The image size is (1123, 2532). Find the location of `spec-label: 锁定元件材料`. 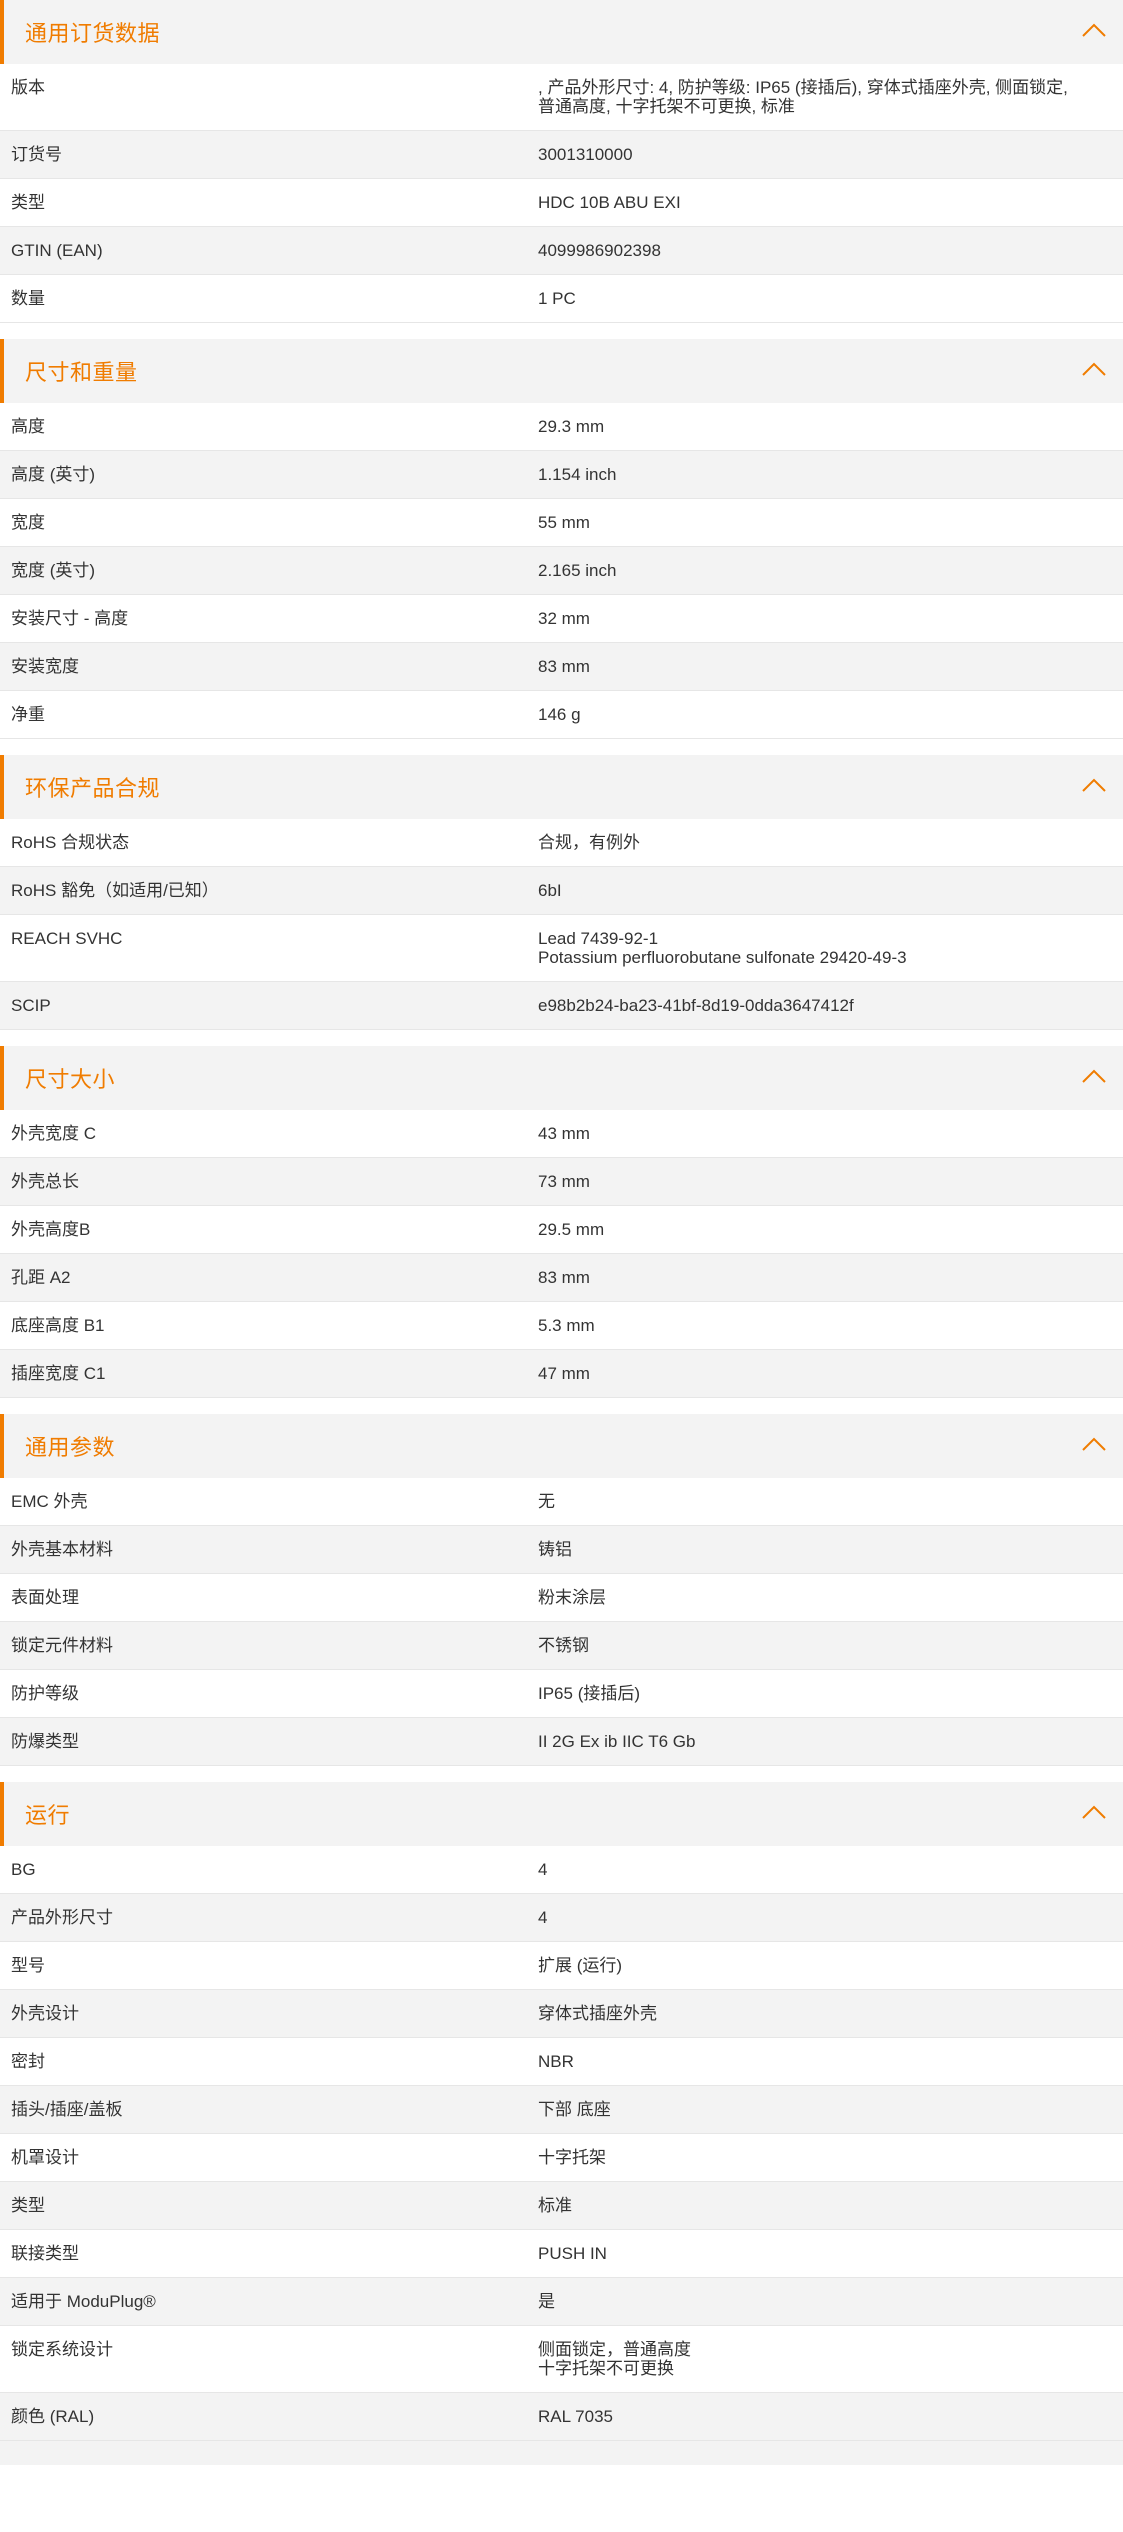

spec-label: 锁定元件材料 is located at coordinates (62, 1645).